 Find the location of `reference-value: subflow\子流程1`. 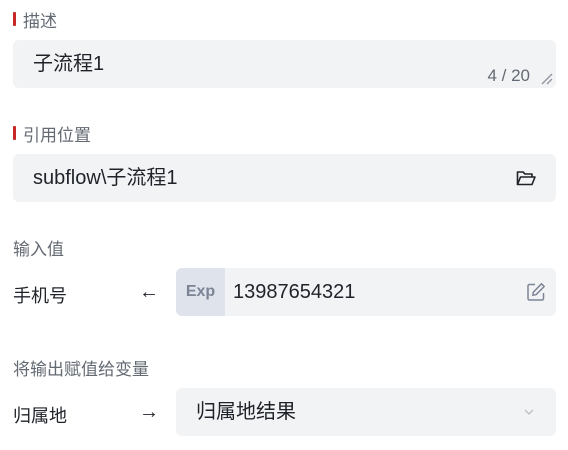

reference-value: subflow\子流程1 is located at coordinates (105, 178).